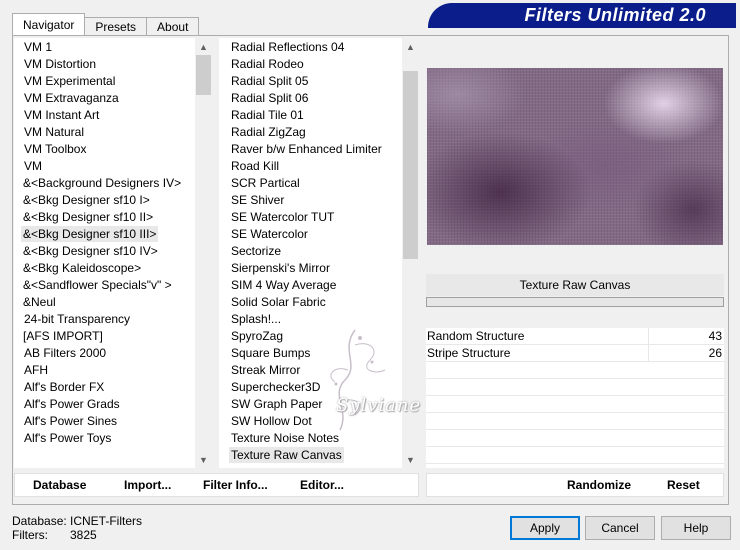 This screenshot has width=740, height=550. Describe the element at coordinates (696, 528) in the screenshot. I see `help-button: Help` at that location.